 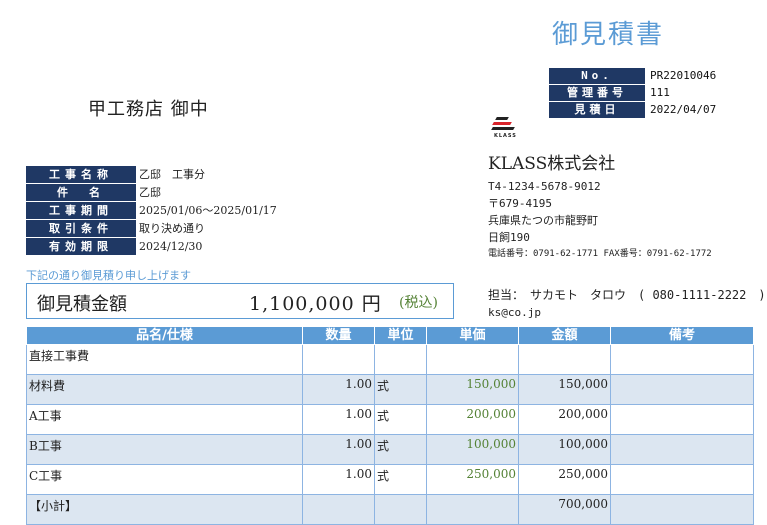 I want to click on table-row: 材料費 1.00 式 150,000 150,000, so click(x=390, y=389).